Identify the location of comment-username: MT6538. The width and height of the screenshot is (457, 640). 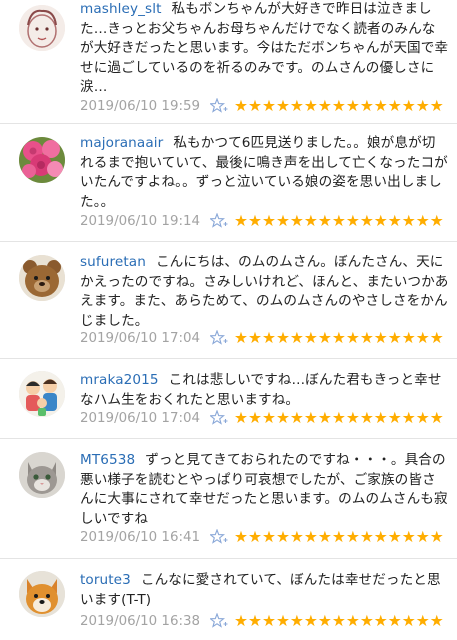
(107, 460).